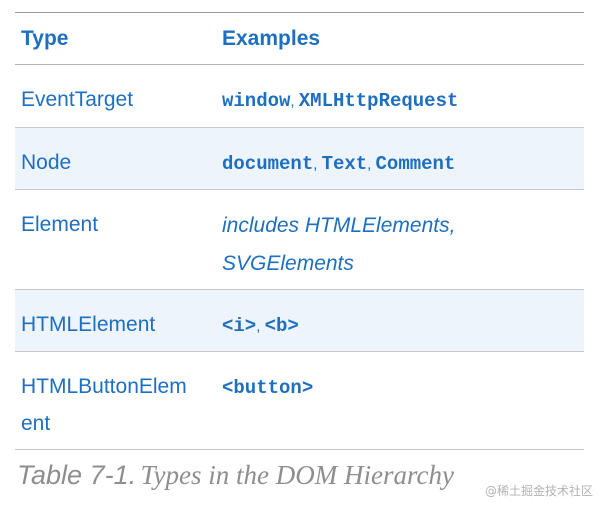 The width and height of the screenshot is (607, 513). I want to click on type-line: ent, so click(36, 423).